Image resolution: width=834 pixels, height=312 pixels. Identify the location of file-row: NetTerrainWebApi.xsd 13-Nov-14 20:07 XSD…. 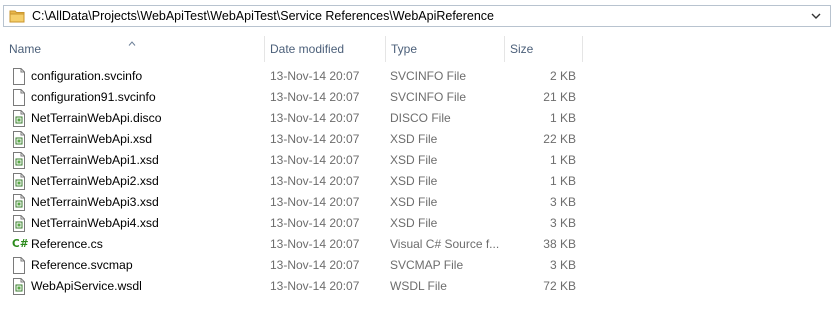
(417, 139).